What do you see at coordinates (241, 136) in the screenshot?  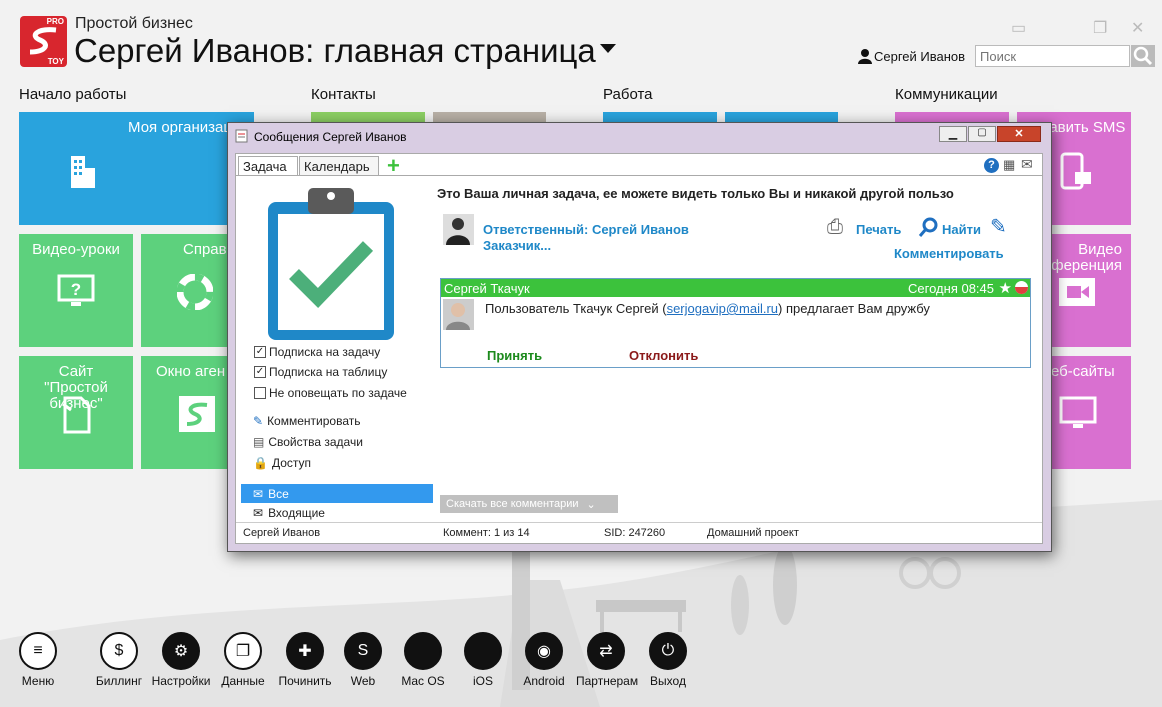 I see `dialog-doc-icon` at bounding box center [241, 136].